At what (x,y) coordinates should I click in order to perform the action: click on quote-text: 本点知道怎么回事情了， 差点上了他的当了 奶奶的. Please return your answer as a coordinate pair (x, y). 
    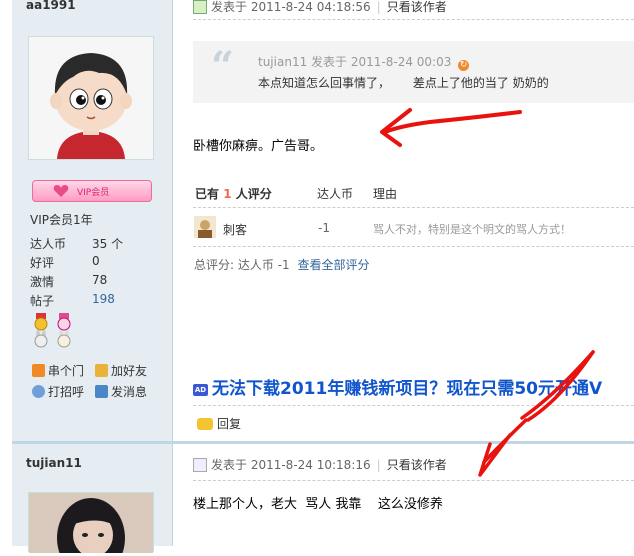
    Looking at the image, I should click on (403, 83).